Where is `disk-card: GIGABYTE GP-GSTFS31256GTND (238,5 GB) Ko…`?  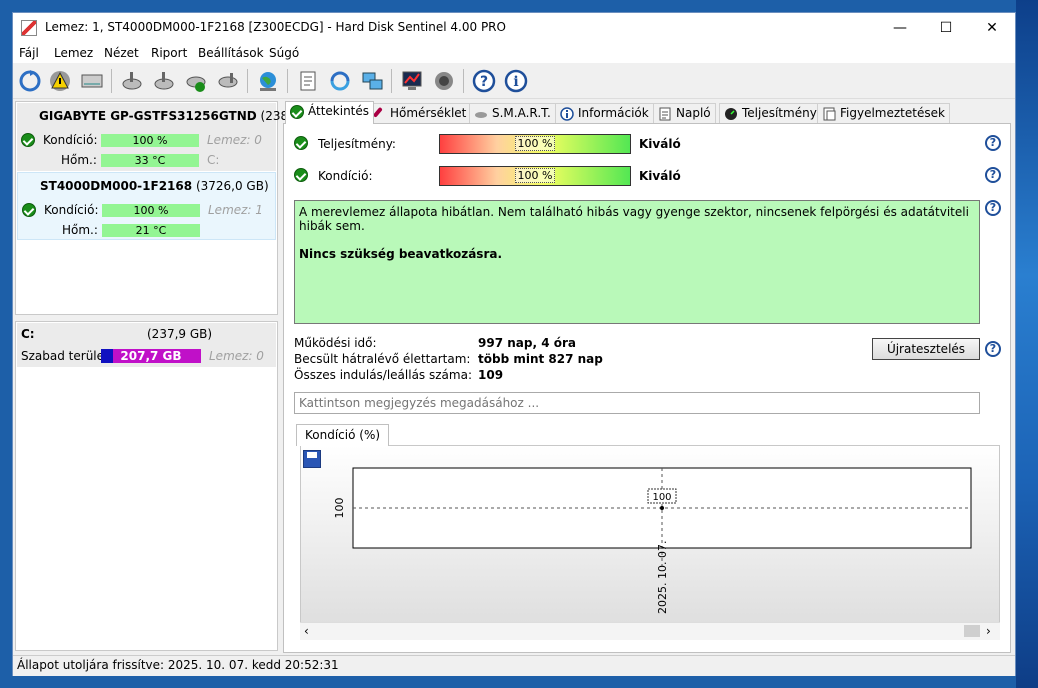 disk-card: GIGABYTE GP-GSTFS31256GTND (238,5 GB) Ko… is located at coordinates (171, 137).